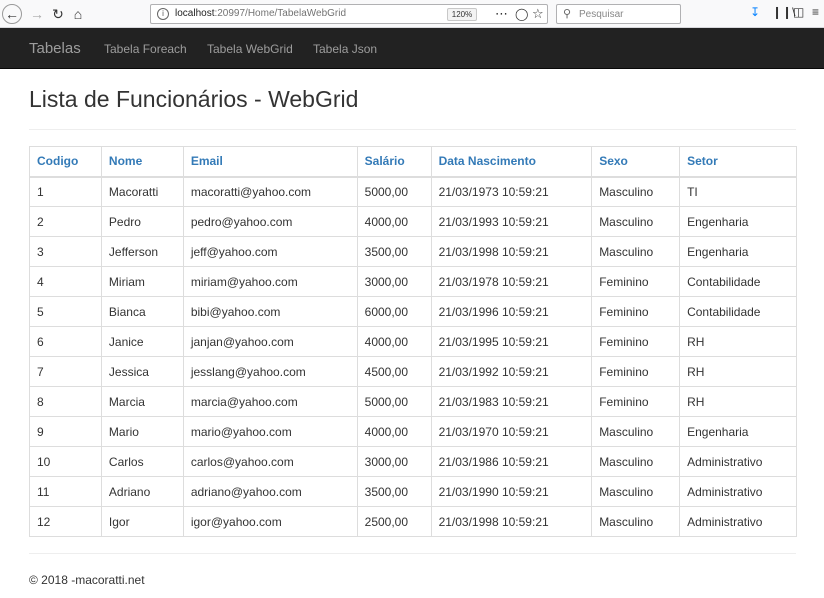  What do you see at coordinates (65, 221) in the screenshot?
I see `cell-codigo: 2` at bounding box center [65, 221].